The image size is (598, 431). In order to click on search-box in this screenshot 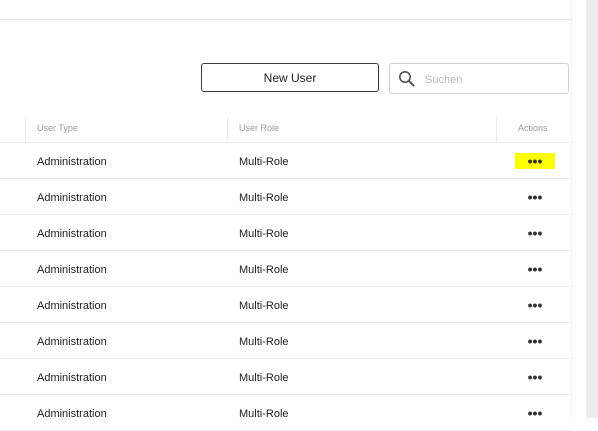, I will do `click(479, 78)`.